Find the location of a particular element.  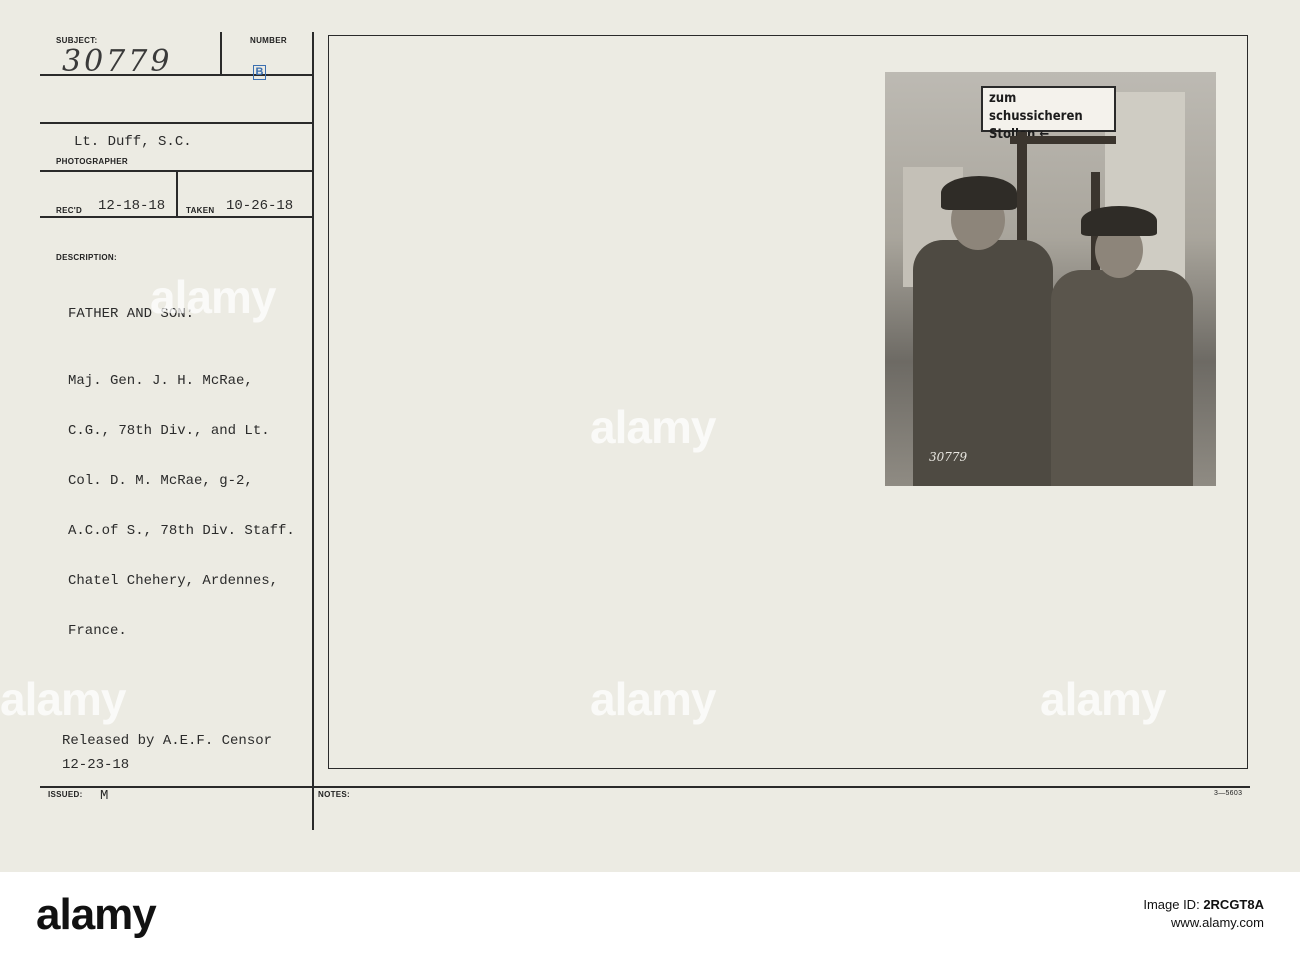

officer-right-body is located at coordinates (1122, 378).